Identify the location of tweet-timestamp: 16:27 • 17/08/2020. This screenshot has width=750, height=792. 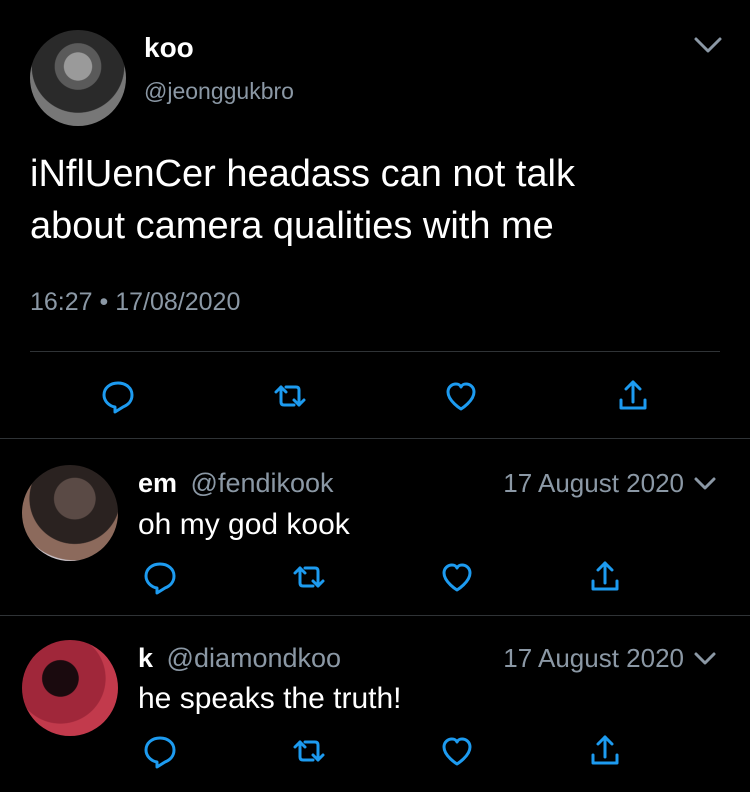
(135, 302).